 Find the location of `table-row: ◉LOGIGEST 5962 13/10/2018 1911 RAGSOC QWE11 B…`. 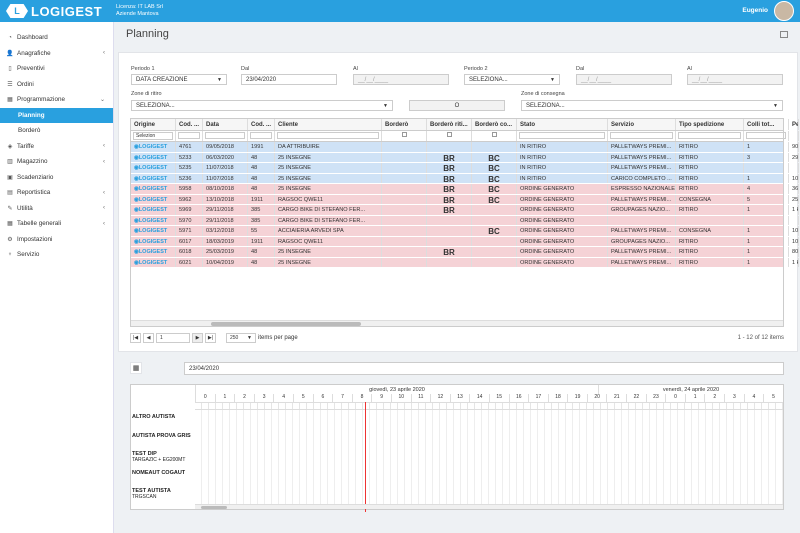

table-row: ◉LOGIGEST 5962 13/10/2018 1911 RAGSOC QWE11 B… is located at coordinates (465, 199).